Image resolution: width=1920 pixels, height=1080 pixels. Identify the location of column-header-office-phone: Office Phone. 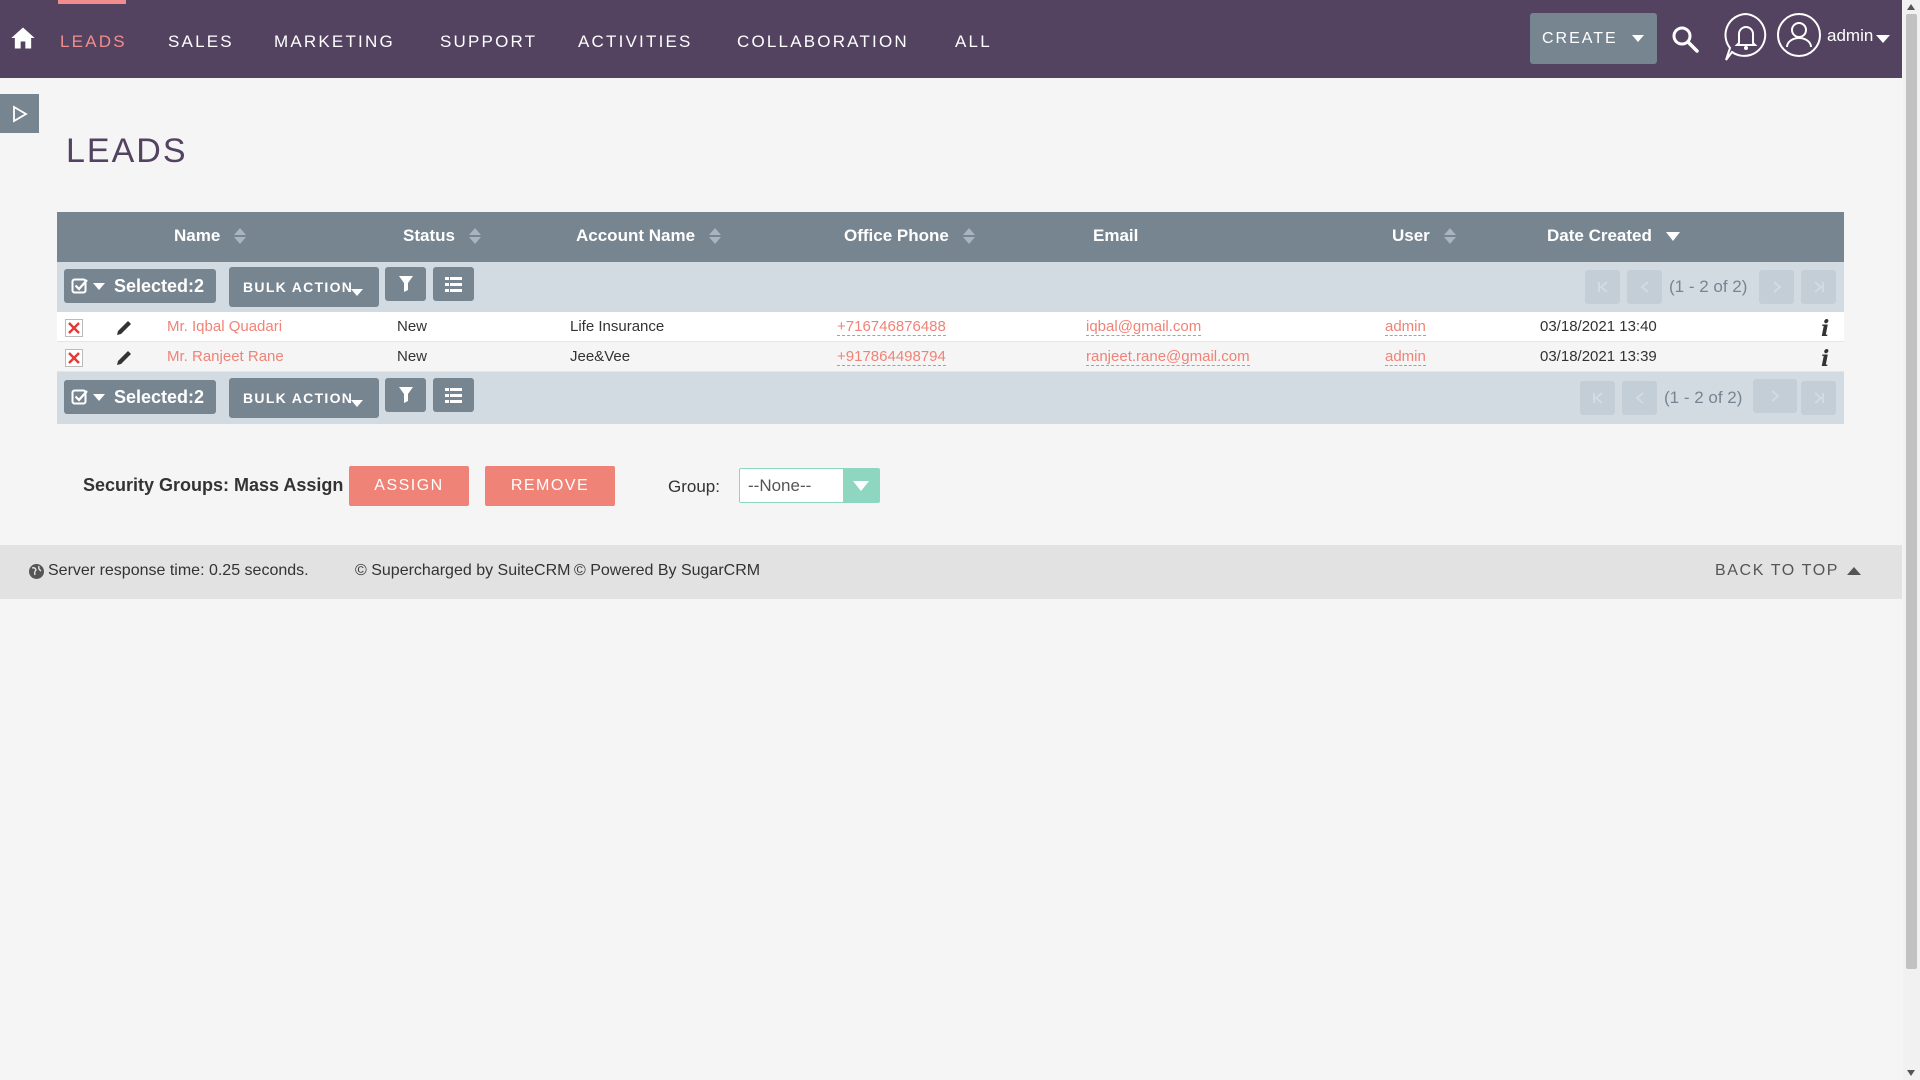
(909, 236).